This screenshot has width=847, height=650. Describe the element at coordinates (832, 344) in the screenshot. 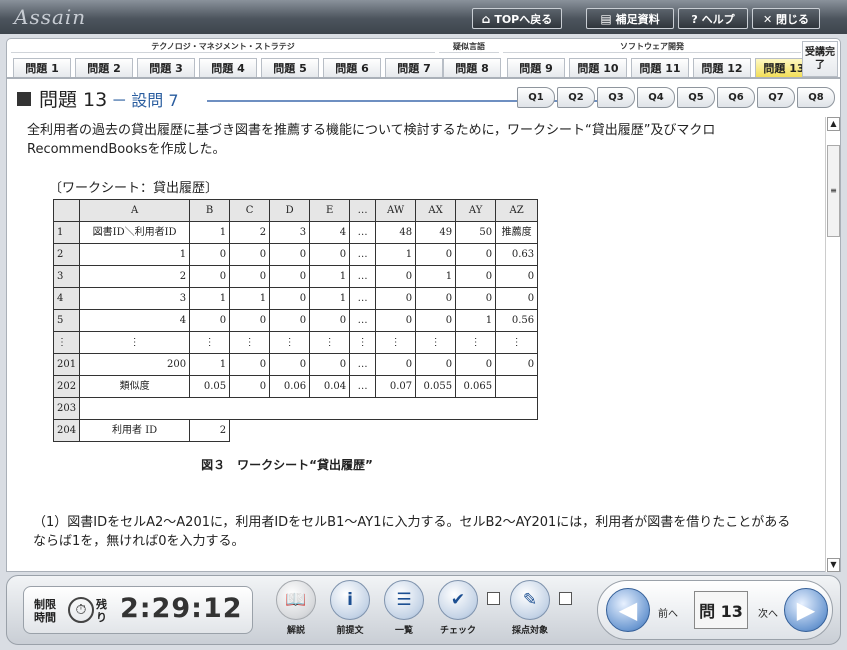

I see `vertical-scrollbar: ▲ ≡ ▼` at that location.